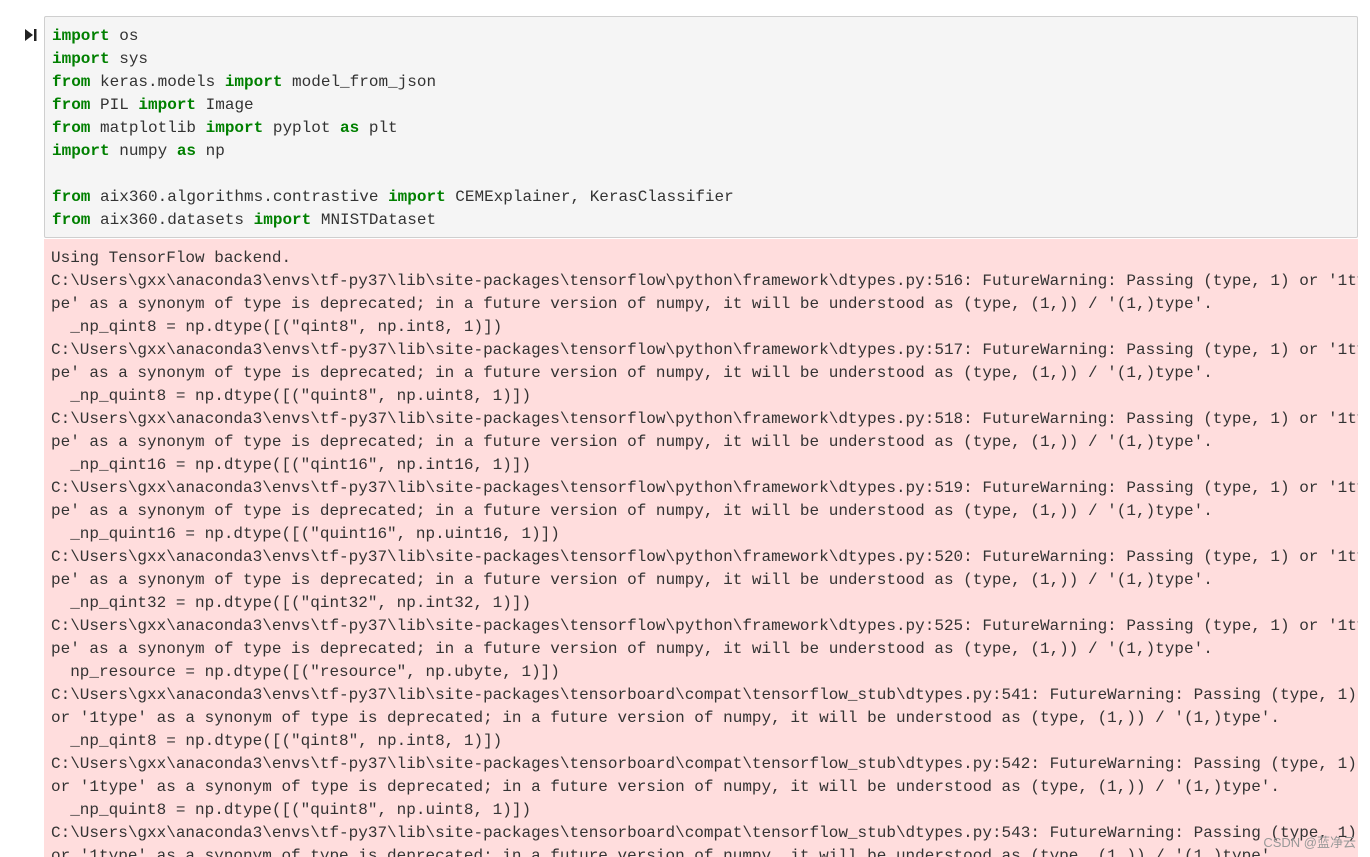 This screenshot has width=1370, height=857. What do you see at coordinates (225, 105) in the screenshot?
I see `code-token: Image` at bounding box center [225, 105].